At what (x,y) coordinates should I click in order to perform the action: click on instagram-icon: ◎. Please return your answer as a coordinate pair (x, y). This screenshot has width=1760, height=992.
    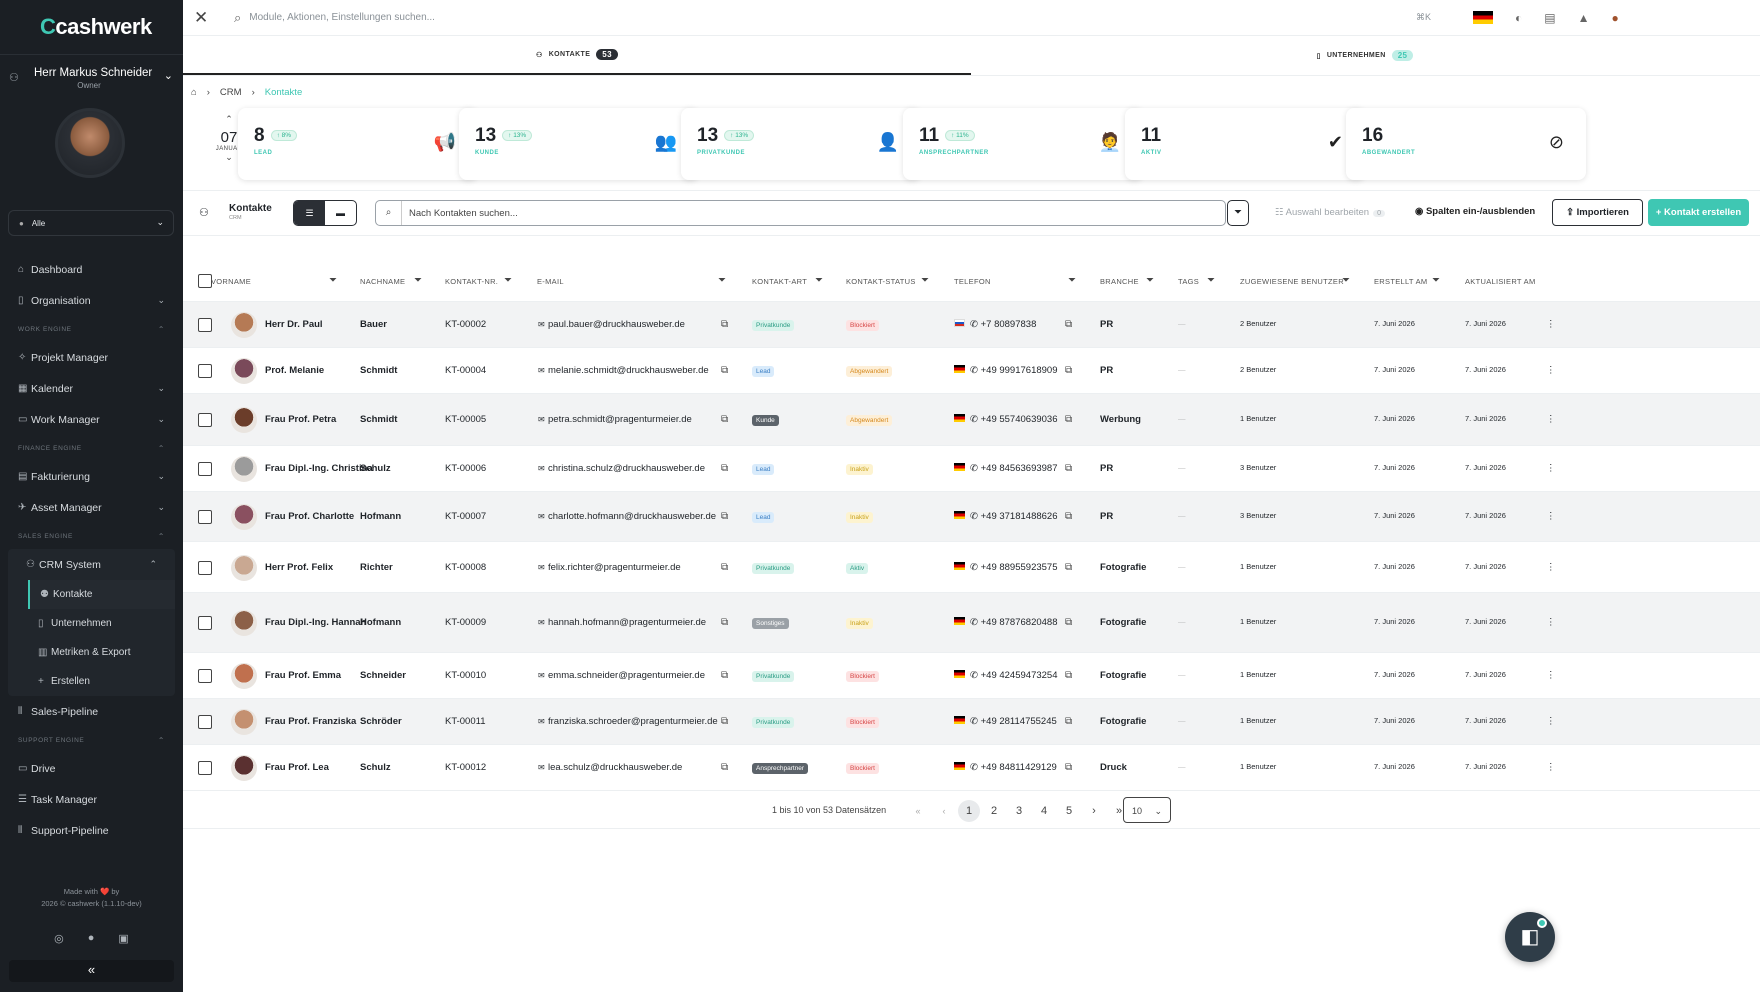
    Looking at the image, I should click on (59, 938).